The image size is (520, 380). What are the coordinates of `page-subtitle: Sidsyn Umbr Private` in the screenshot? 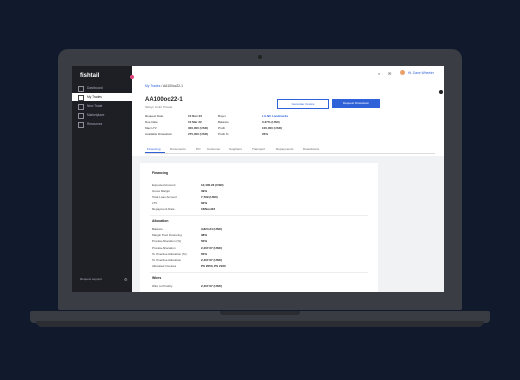 It's located at (159, 107).